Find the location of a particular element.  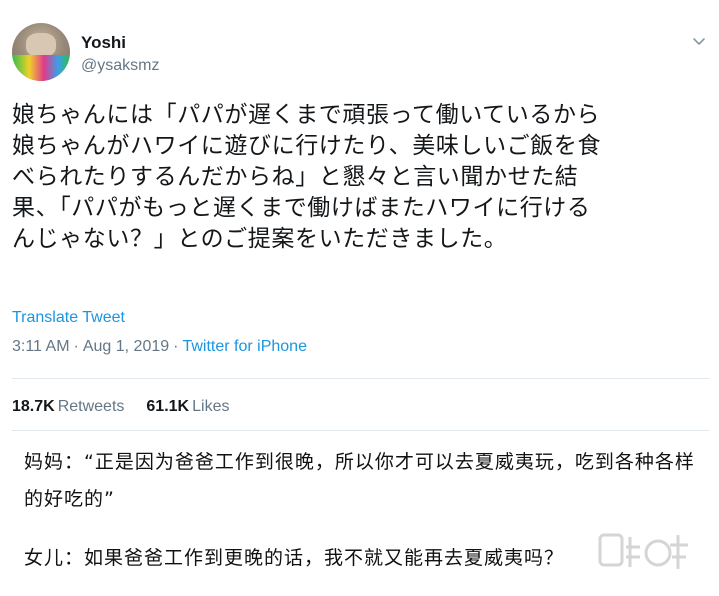

tweet-stats: 18.7K Retweets 61.1K Likes is located at coordinates (120, 407).